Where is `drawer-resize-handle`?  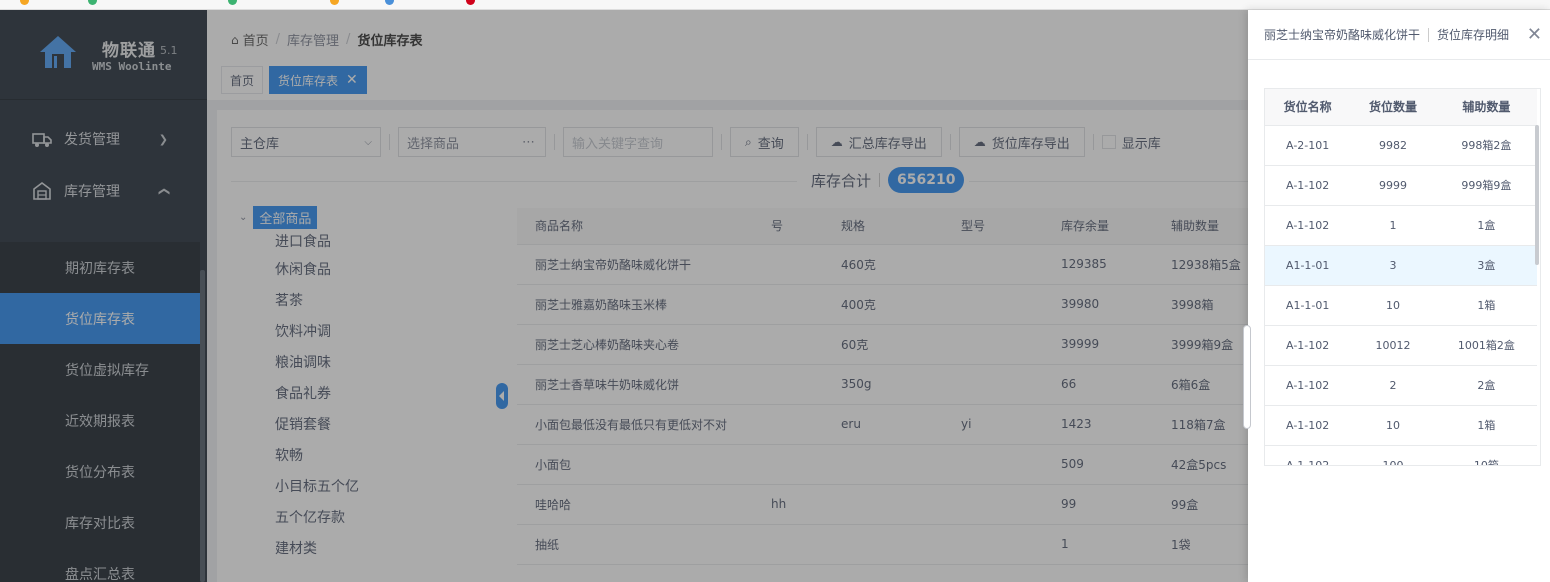 drawer-resize-handle is located at coordinates (1247, 377).